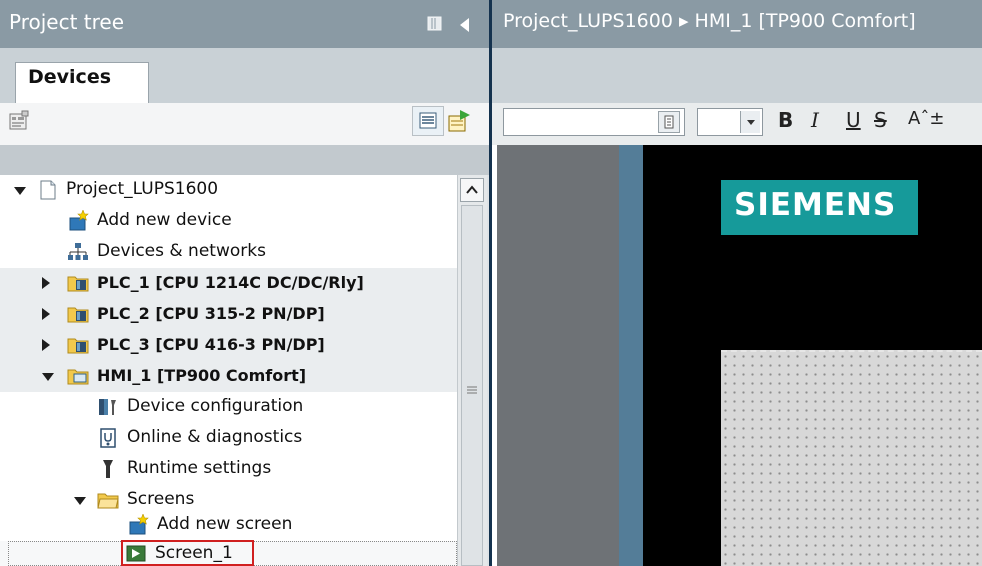  Describe the element at coordinates (472, 390) in the screenshot. I see `scroll-grip-icon` at that location.